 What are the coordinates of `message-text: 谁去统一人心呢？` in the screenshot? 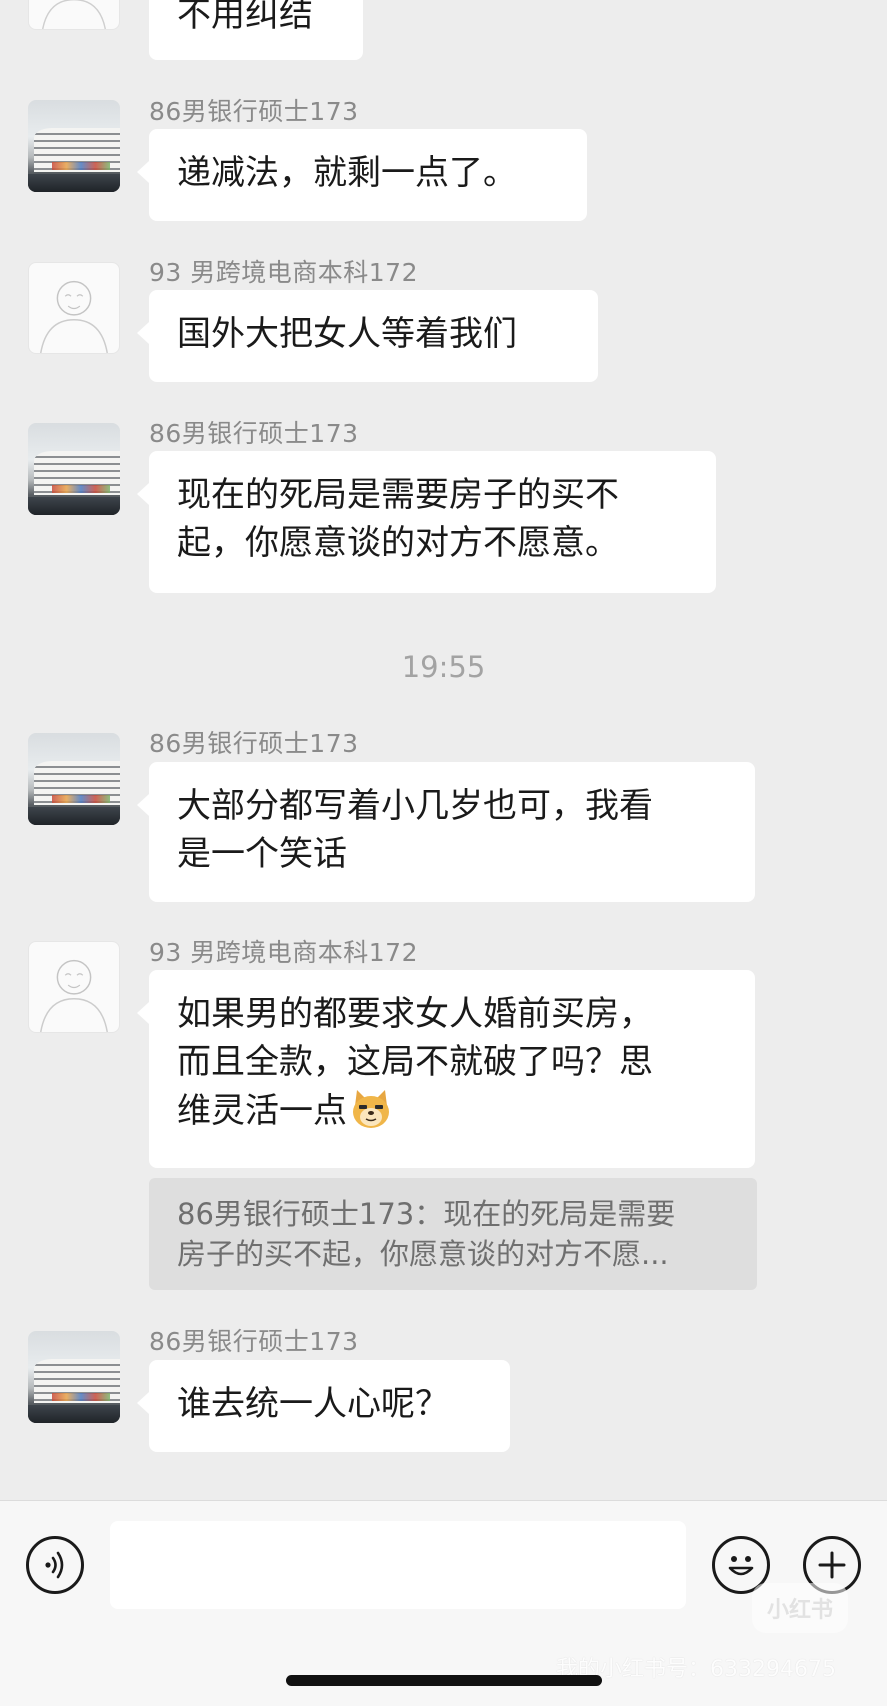 It's located at (313, 1404).